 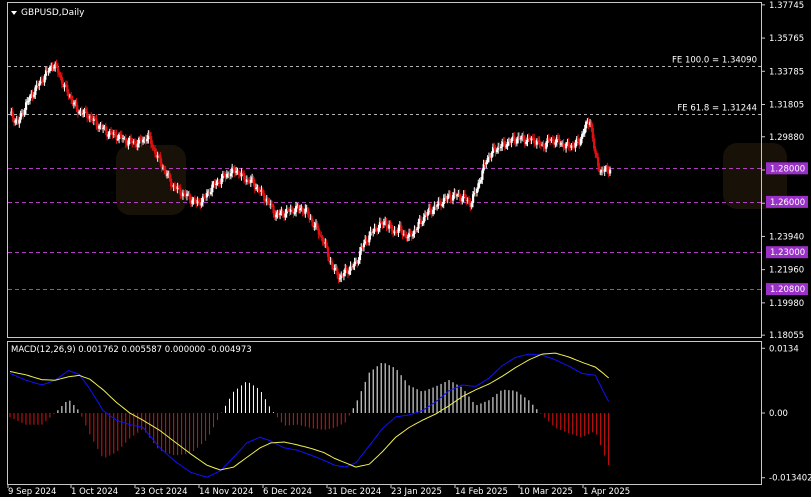 What do you see at coordinates (786, 72) in the screenshot?
I see `price-tick-label: 1.33785` at bounding box center [786, 72].